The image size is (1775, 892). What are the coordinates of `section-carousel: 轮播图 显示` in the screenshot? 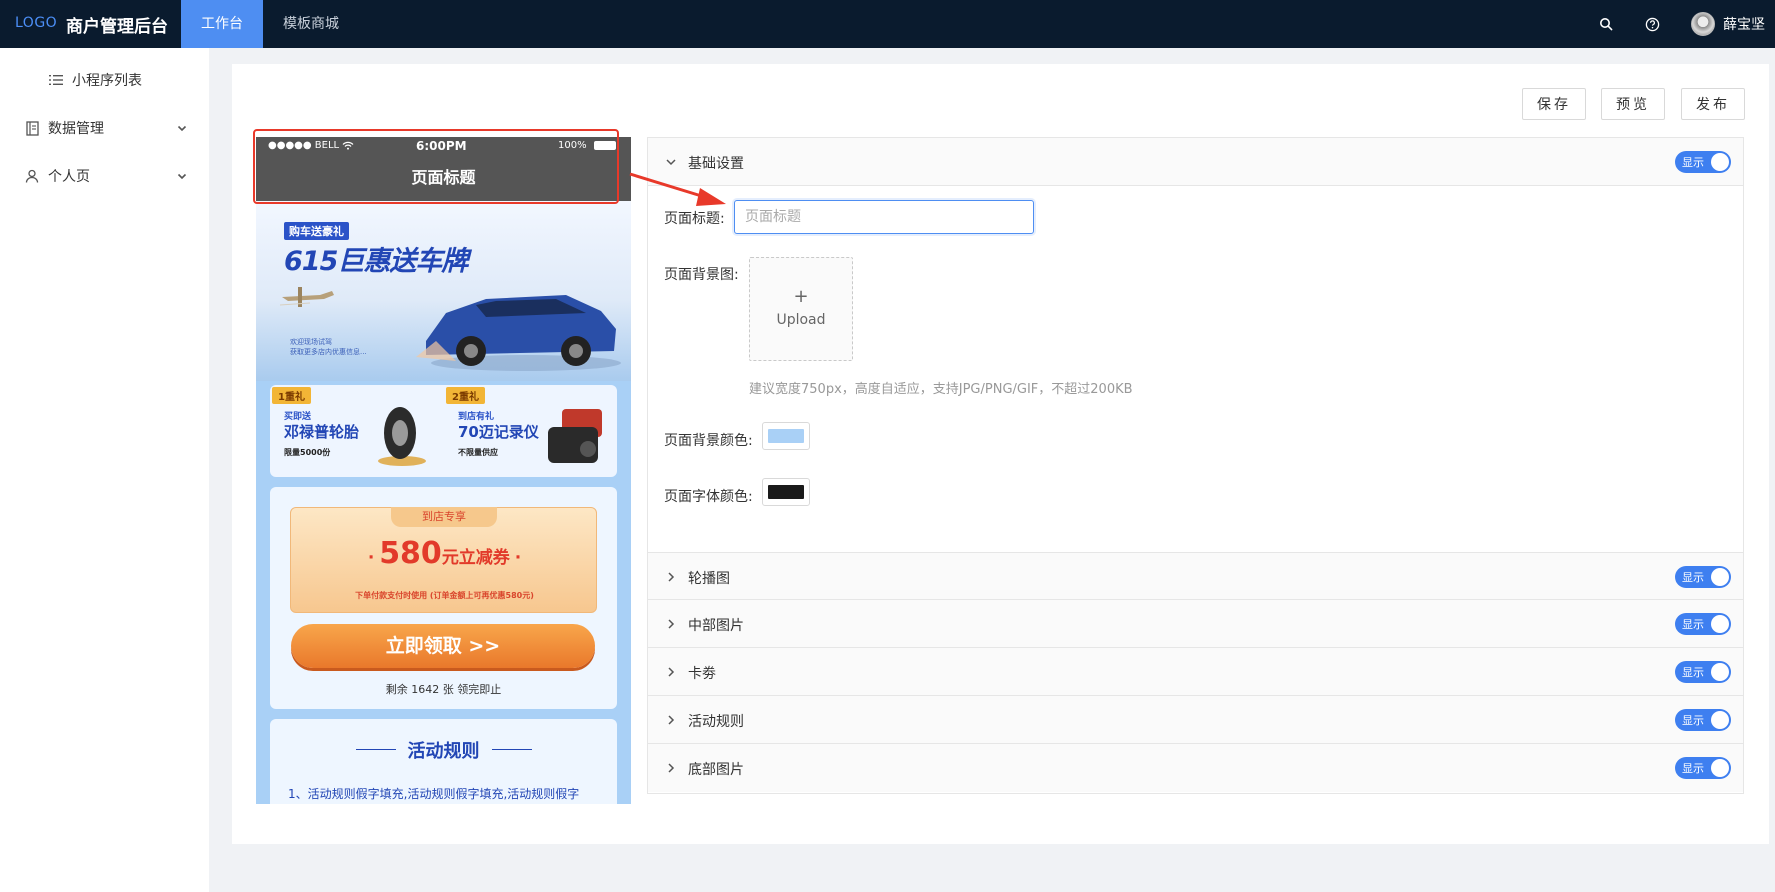 It's located at (1195, 576).